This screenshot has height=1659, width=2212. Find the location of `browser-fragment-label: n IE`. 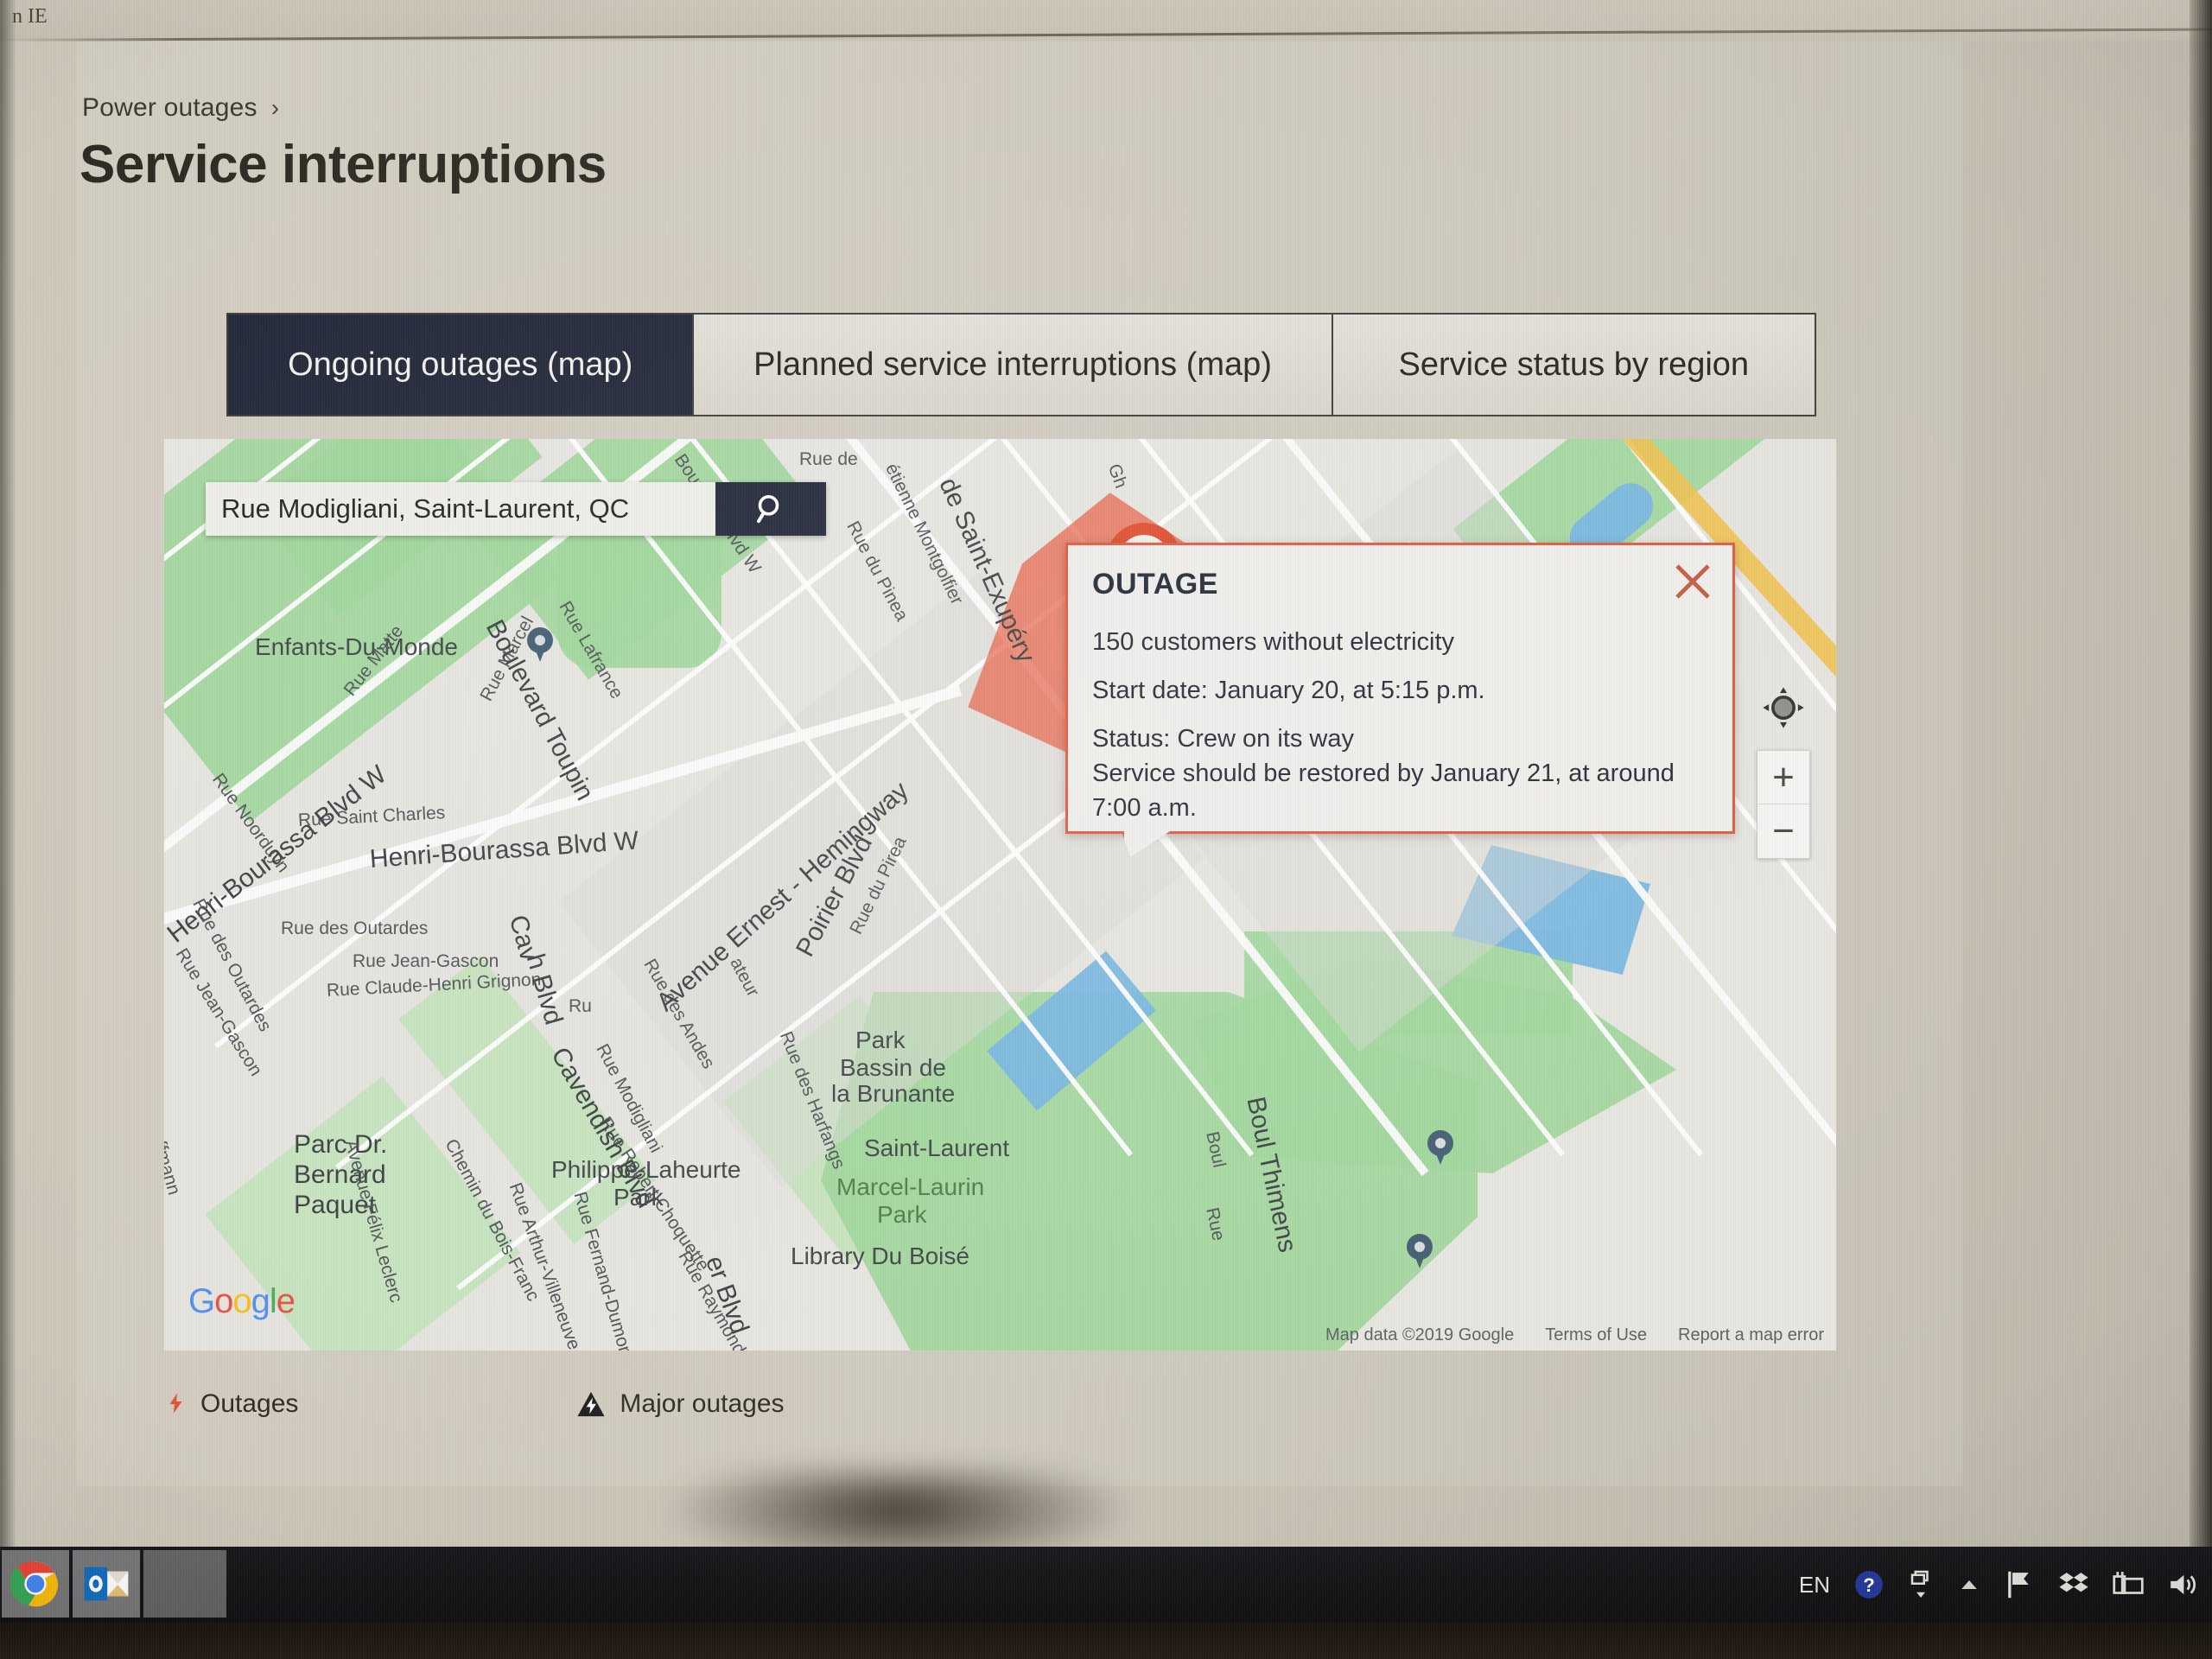

browser-fragment-label: n IE is located at coordinates (30, 16).